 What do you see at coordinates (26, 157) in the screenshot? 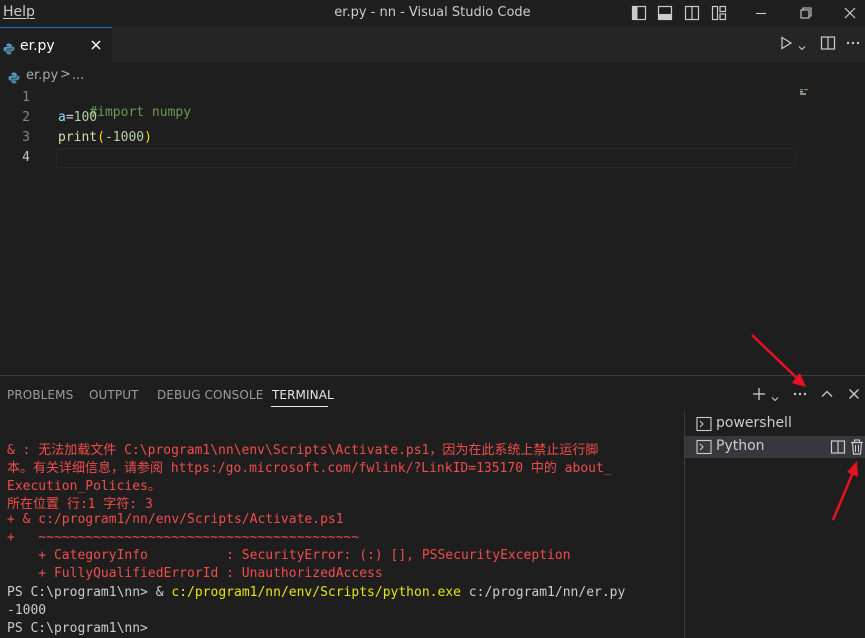
I see `line-number: 4` at bounding box center [26, 157].